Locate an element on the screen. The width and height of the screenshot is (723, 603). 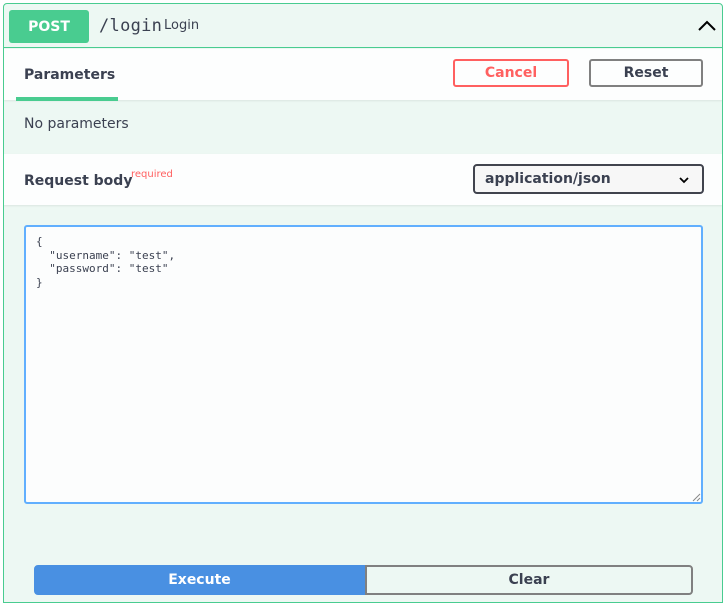
cancel-button: Cancel is located at coordinates (511, 73).